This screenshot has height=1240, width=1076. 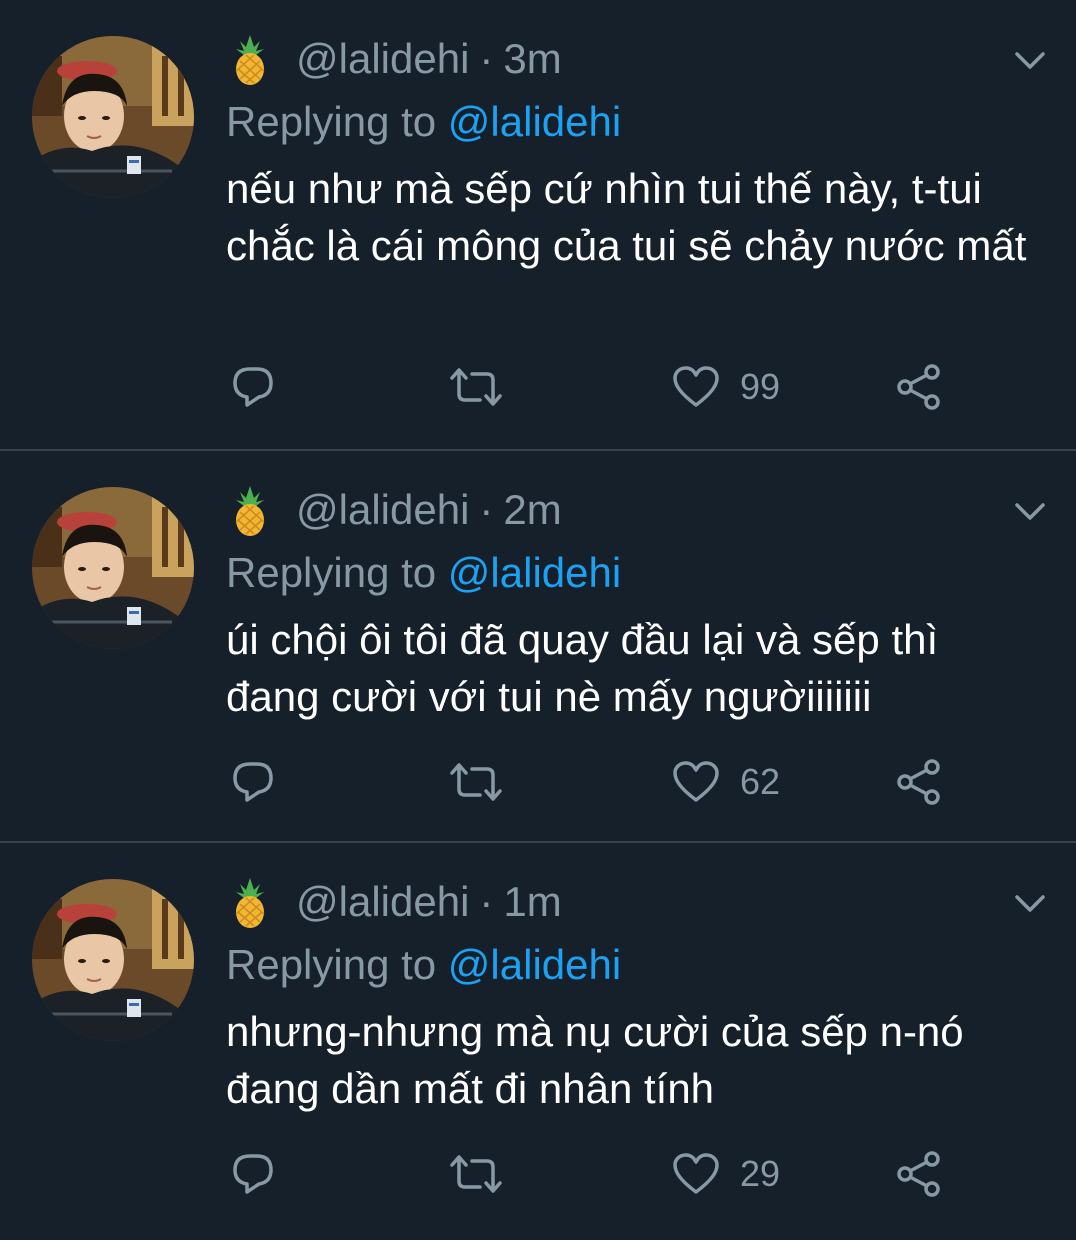 I want to click on like-button: 29, so click(x=726, y=1174).